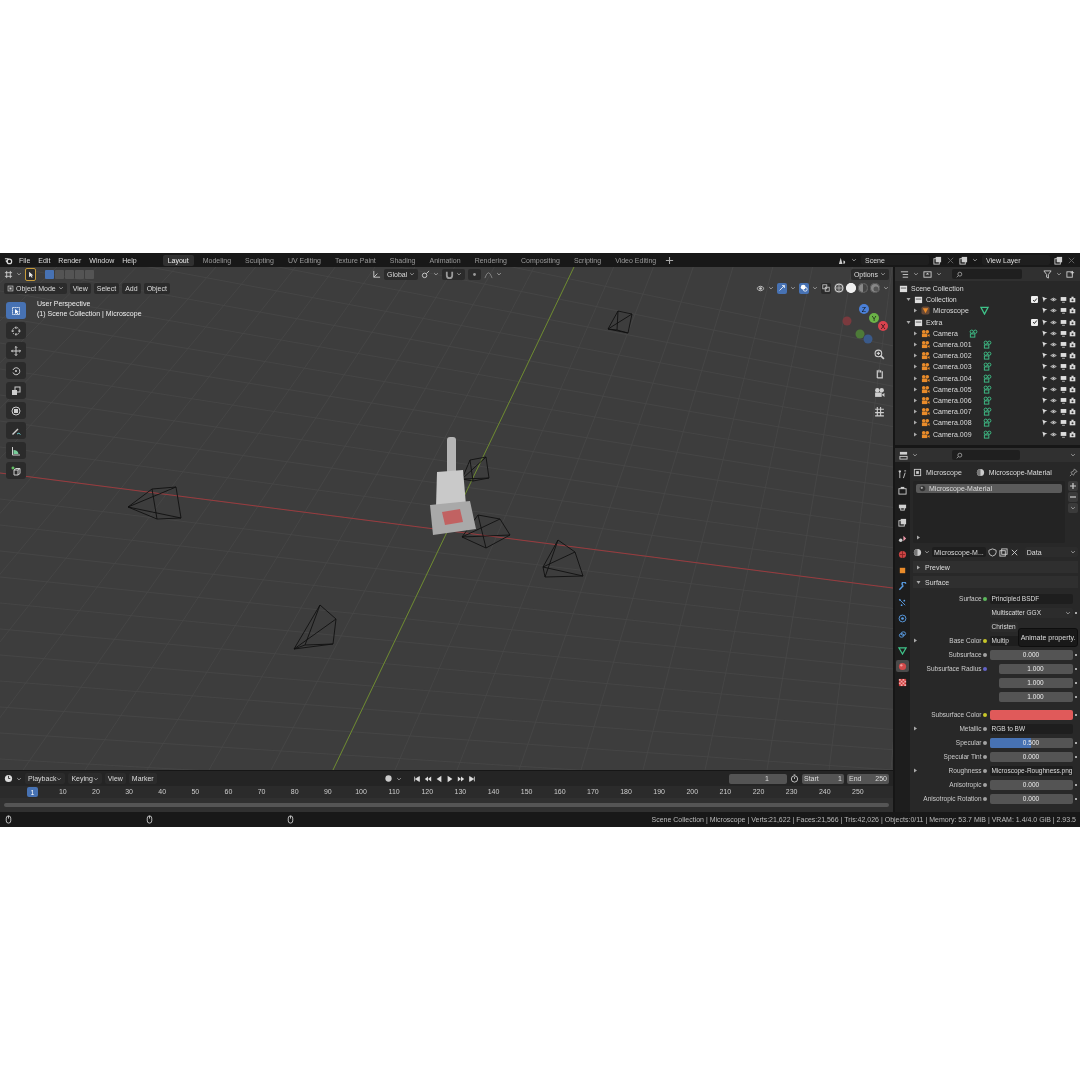 Image resolution: width=1080 pixels, height=1080 pixels. Describe the element at coordinates (8, 260) in the screenshot. I see `app-logo-icon` at that location.